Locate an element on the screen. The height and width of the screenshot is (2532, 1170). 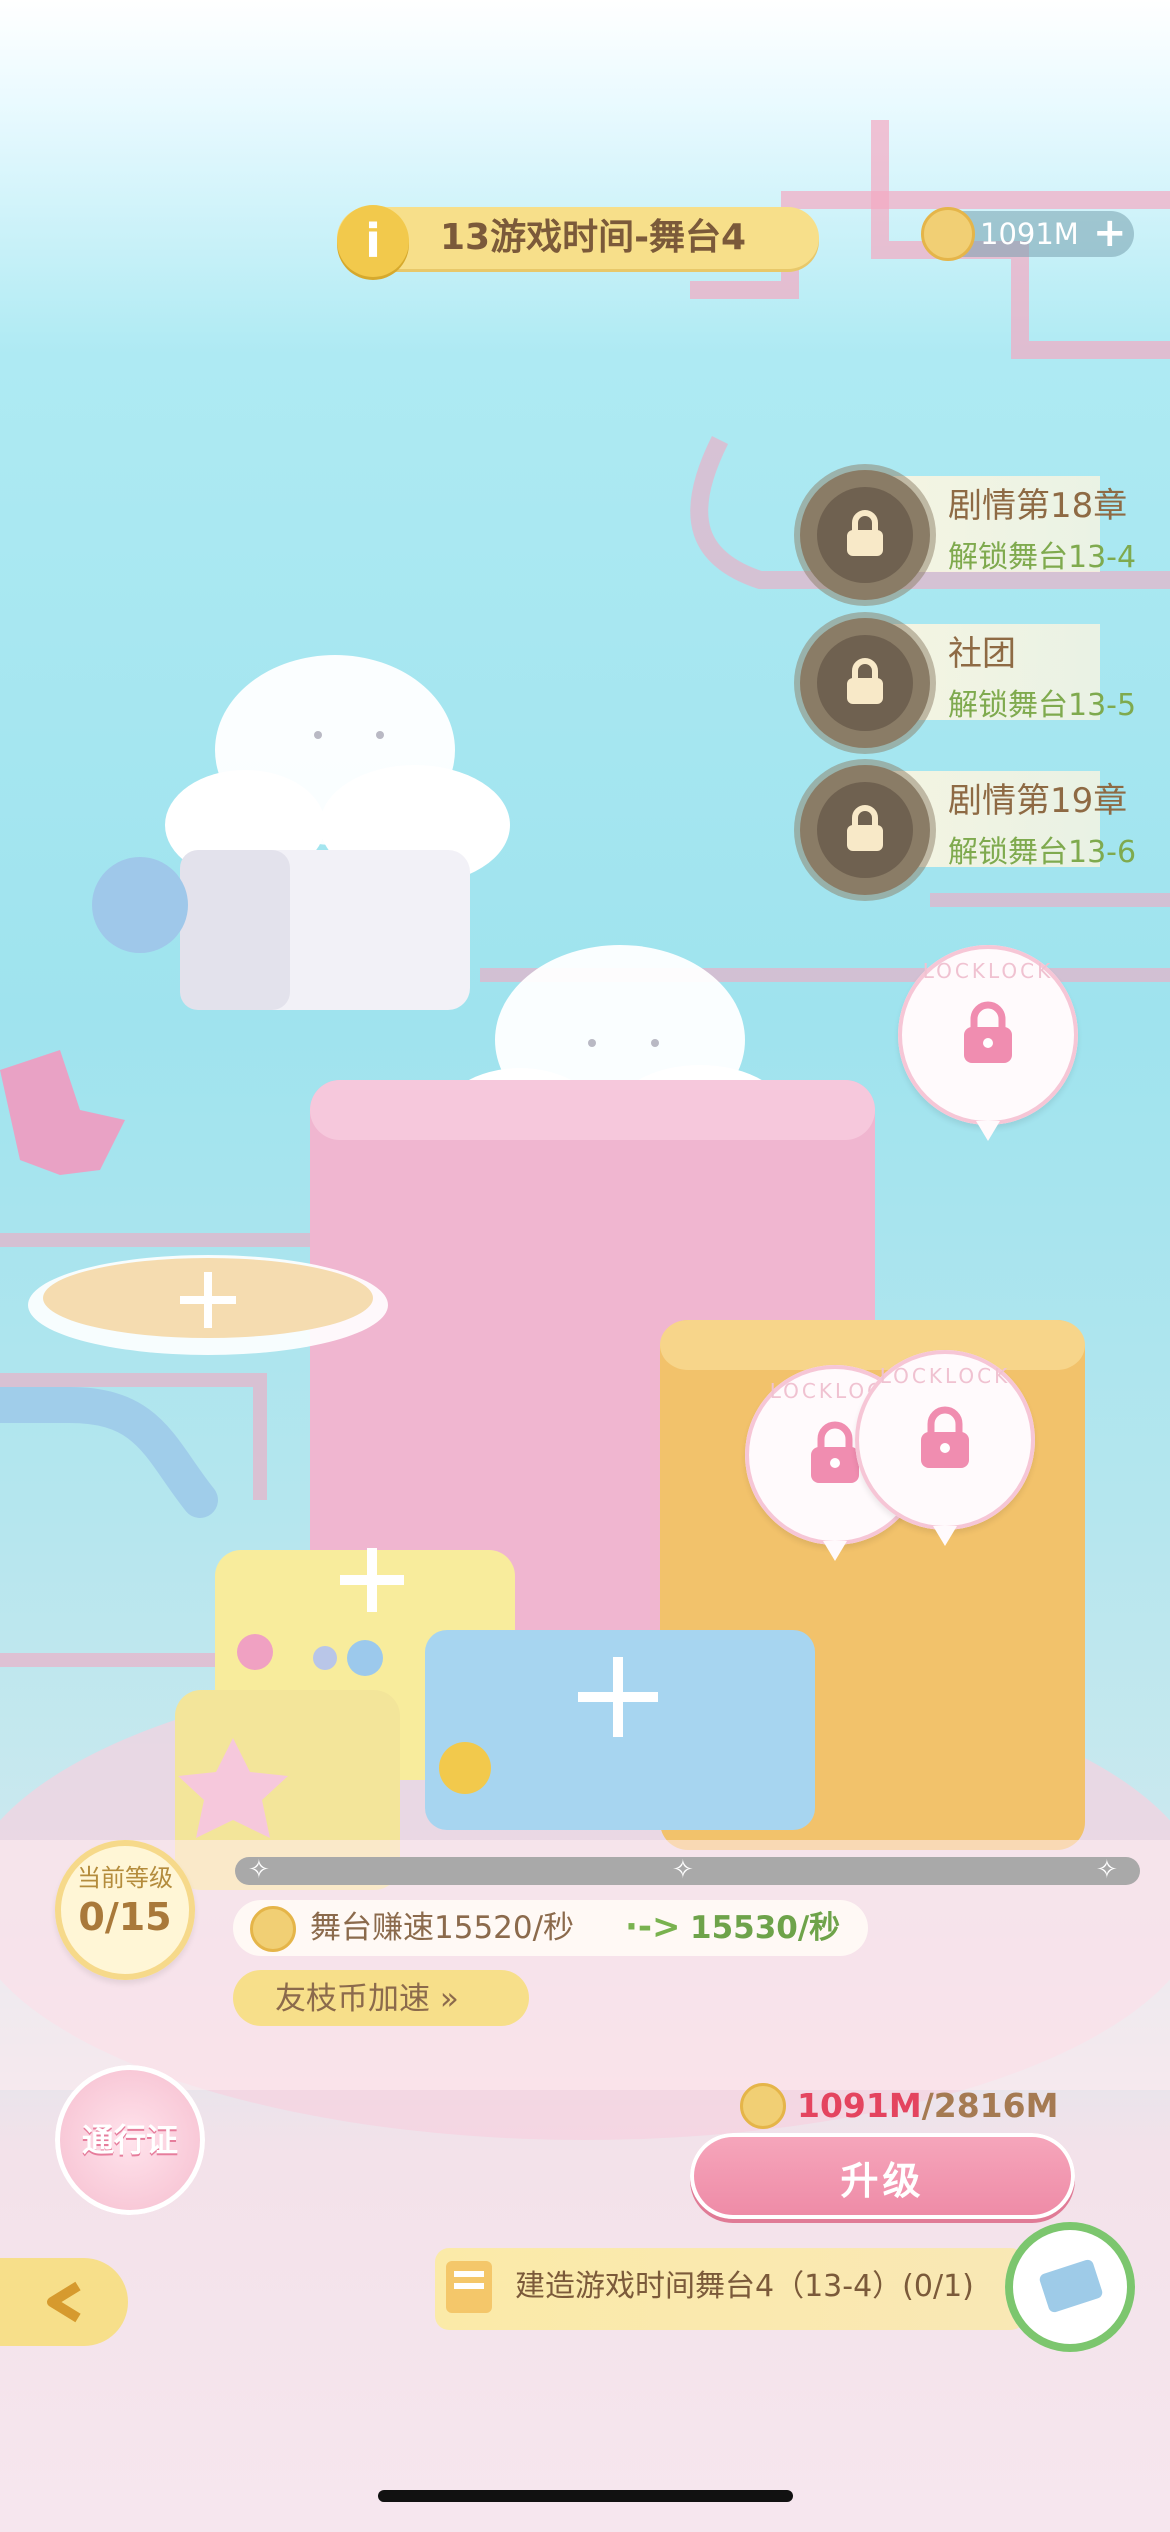
card-icon is located at coordinates (1071, 2286).